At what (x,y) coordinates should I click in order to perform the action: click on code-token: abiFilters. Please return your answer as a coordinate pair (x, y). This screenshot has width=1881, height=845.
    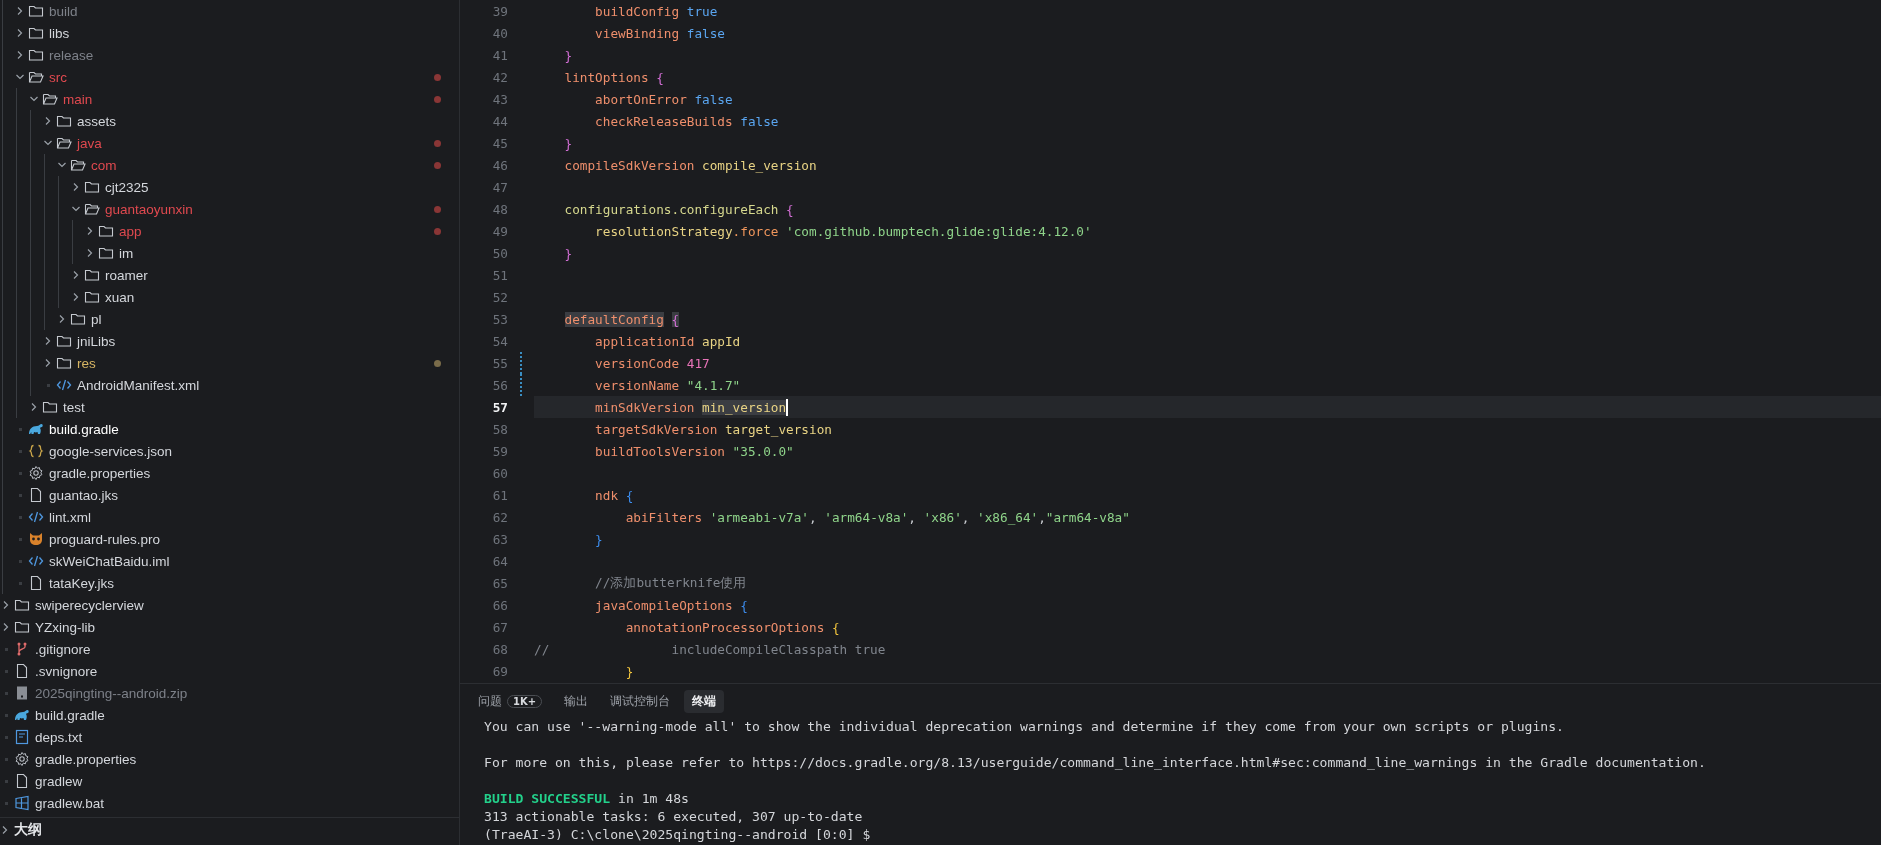
    Looking at the image, I should click on (664, 517).